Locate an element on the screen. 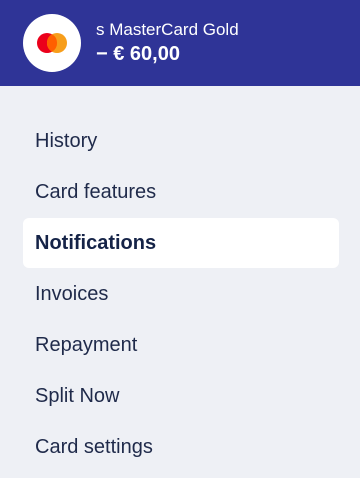 The width and height of the screenshot is (360, 478). mastercard-logo-icon is located at coordinates (52, 43).